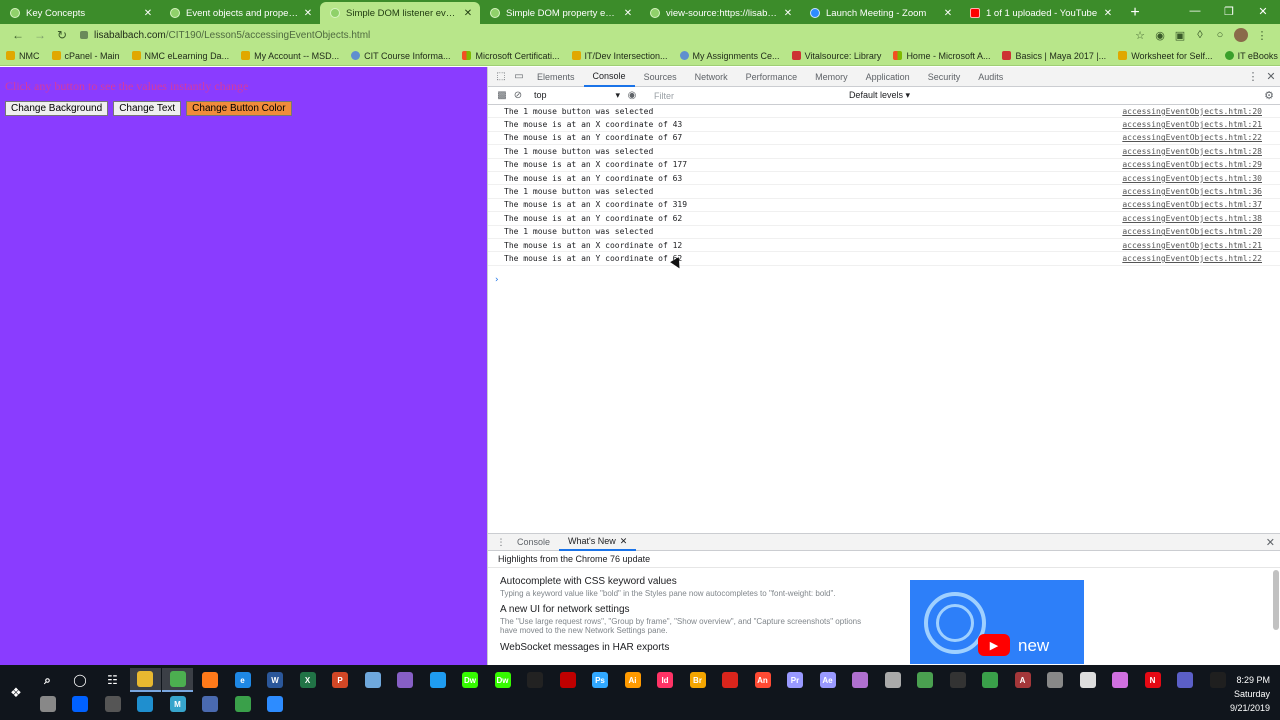 The image size is (1280, 720). What do you see at coordinates (860, 680) in the screenshot?
I see `taskbar-app-app-circle` at bounding box center [860, 680].